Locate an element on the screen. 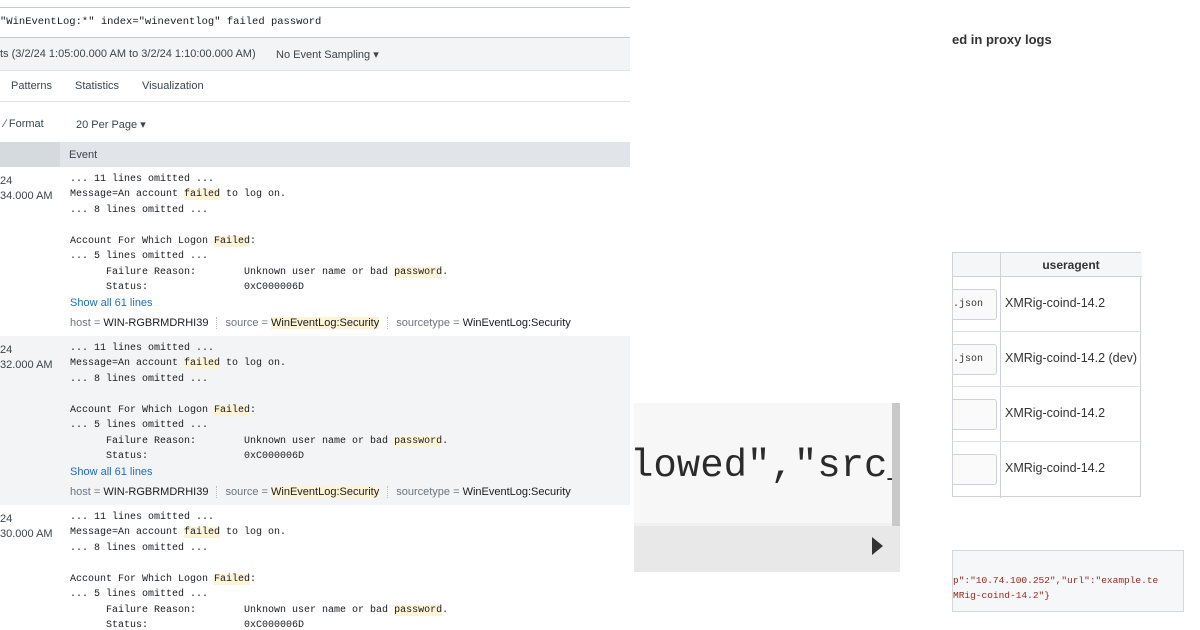 This screenshot has width=1200, height=630. event-sampling-dropdown: No Event Sampling ▾ is located at coordinates (327, 54).